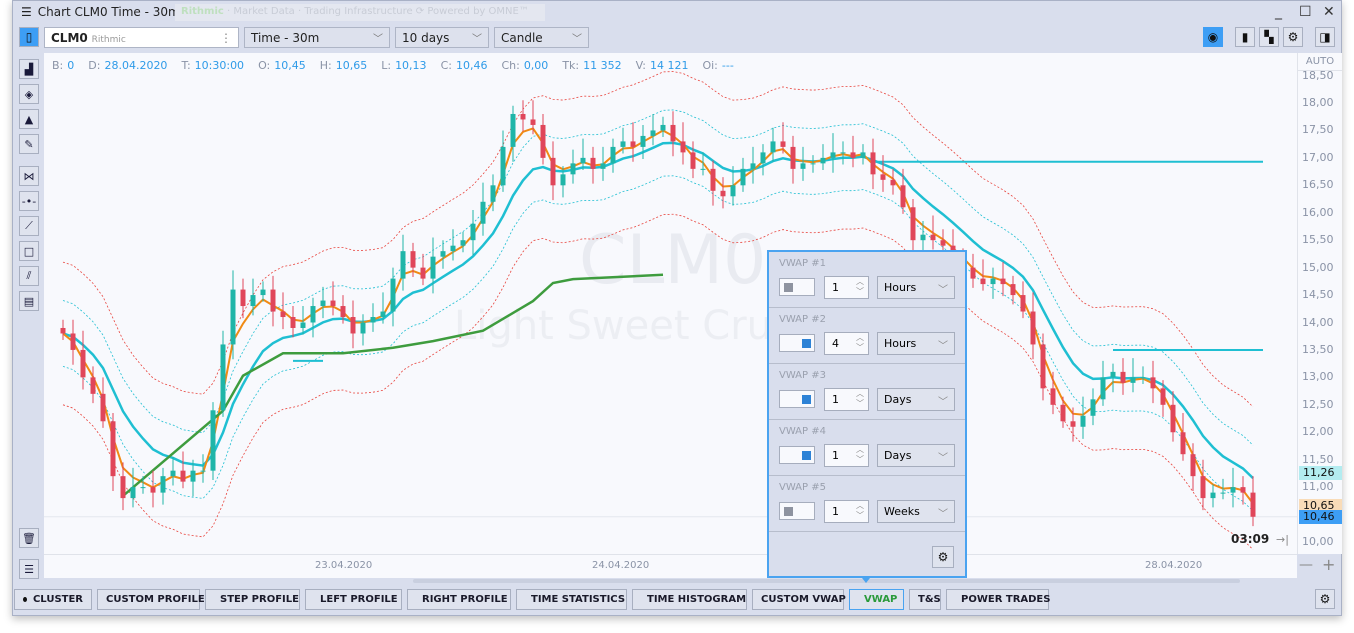 This screenshot has height=633, width=1354. Describe the element at coordinates (26, 12) in the screenshot. I see `menu-icon: ☰` at that location.